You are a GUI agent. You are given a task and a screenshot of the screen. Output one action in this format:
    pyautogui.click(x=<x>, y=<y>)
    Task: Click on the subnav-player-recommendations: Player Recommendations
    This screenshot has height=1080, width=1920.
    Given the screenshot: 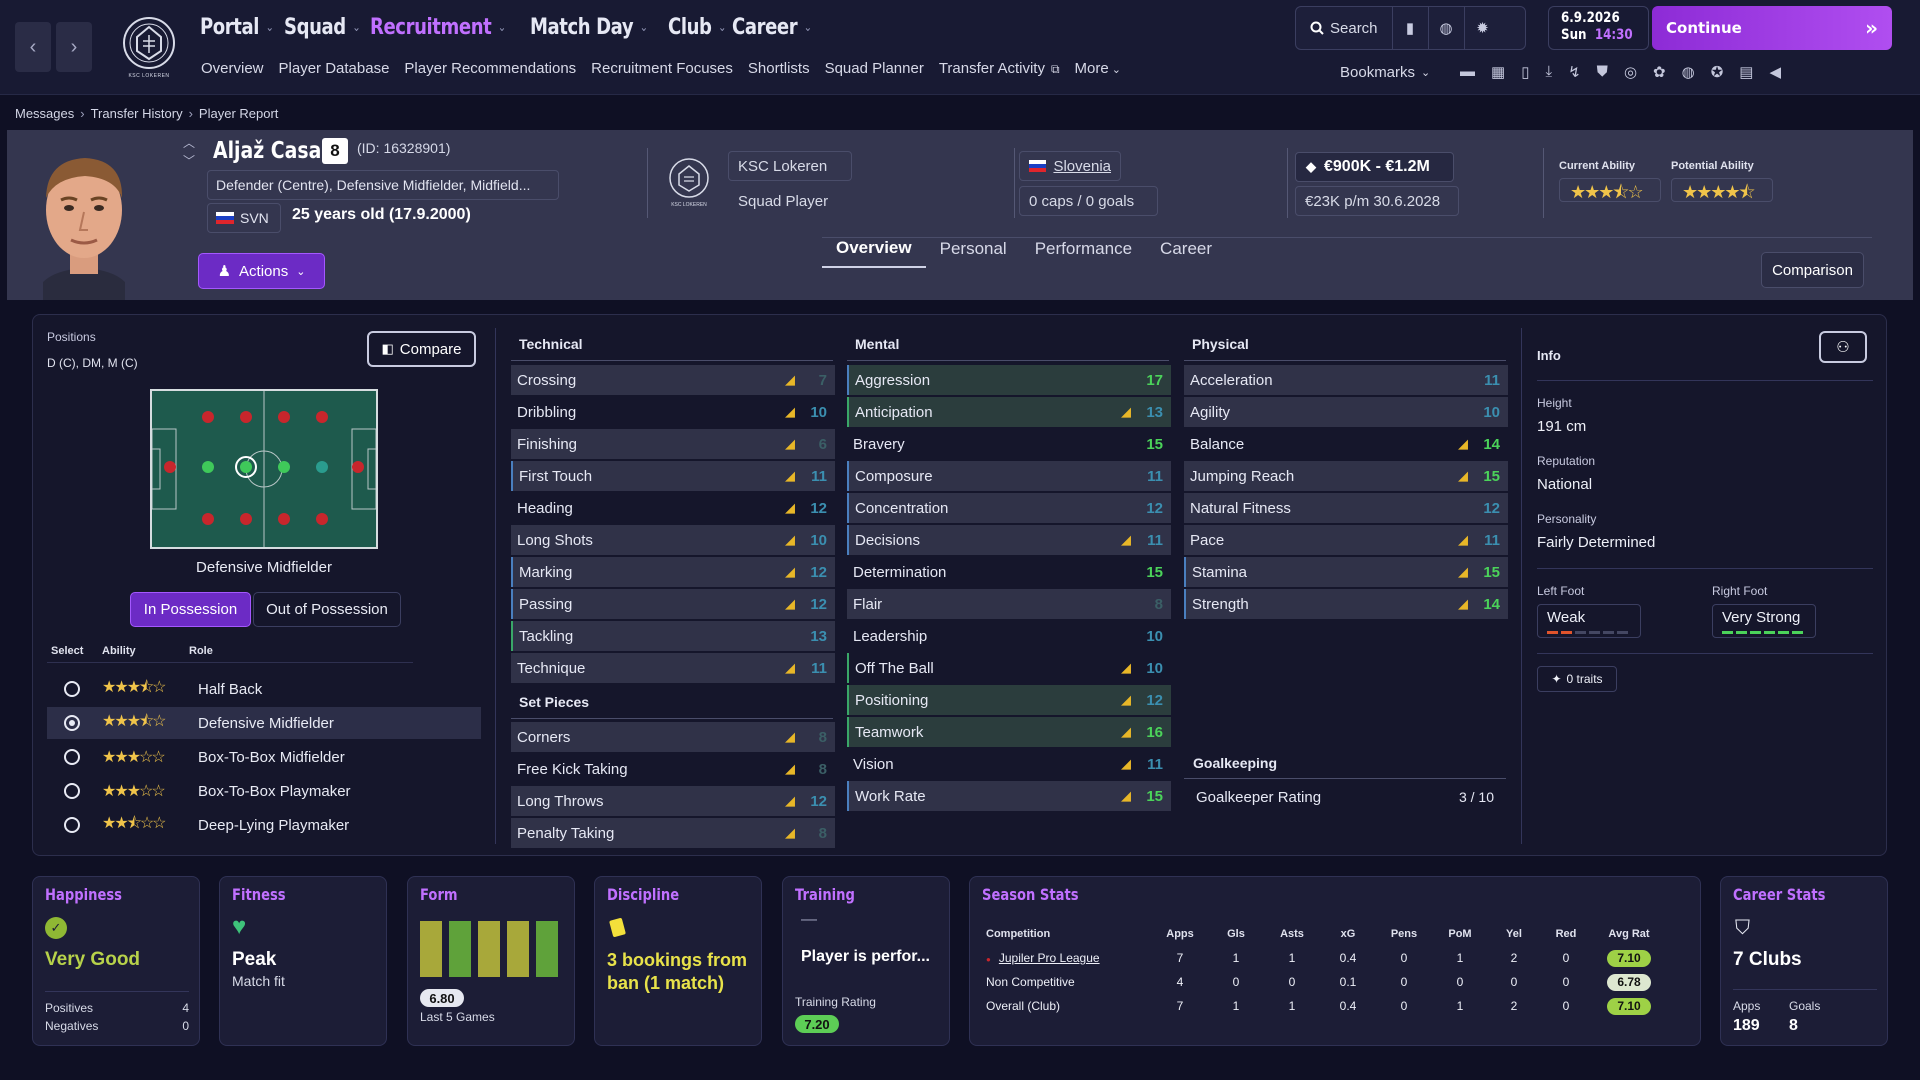 What is the action you would take?
    pyautogui.click(x=490, y=68)
    